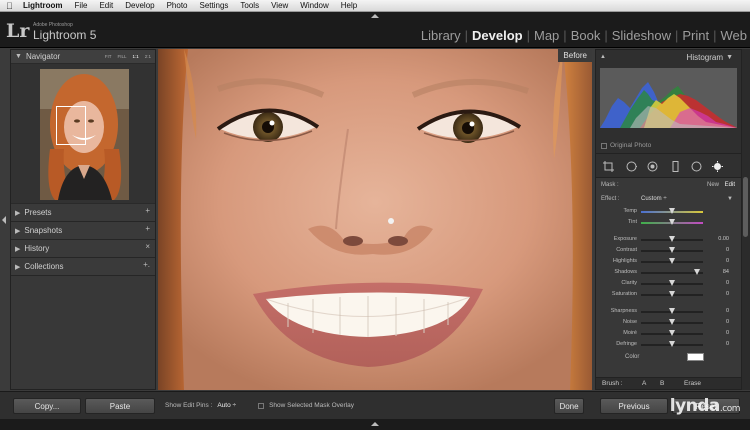 This screenshot has height=430, width=750. What do you see at coordinates (662, 383) in the screenshot?
I see `brush-b-button: B` at bounding box center [662, 383].